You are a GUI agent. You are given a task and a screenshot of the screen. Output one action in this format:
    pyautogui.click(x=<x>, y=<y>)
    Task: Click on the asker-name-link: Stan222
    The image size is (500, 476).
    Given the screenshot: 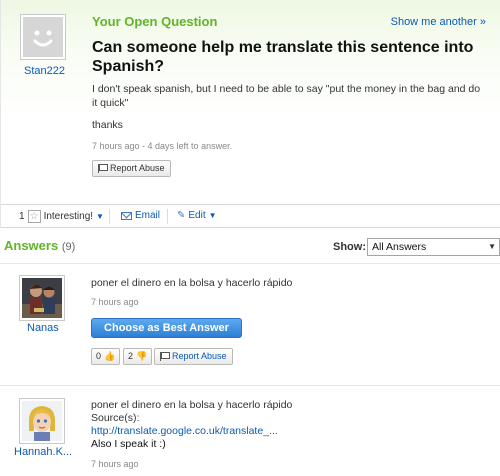 What is the action you would take?
    pyautogui.click(x=44, y=71)
    